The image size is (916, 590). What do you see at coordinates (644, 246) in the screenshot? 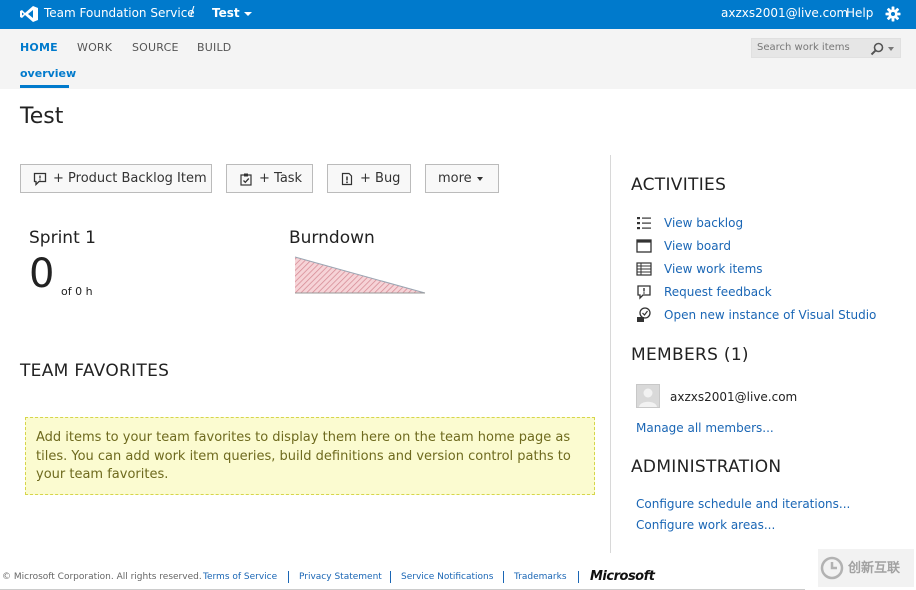
I see `board-icon` at bounding box center [644, 246].